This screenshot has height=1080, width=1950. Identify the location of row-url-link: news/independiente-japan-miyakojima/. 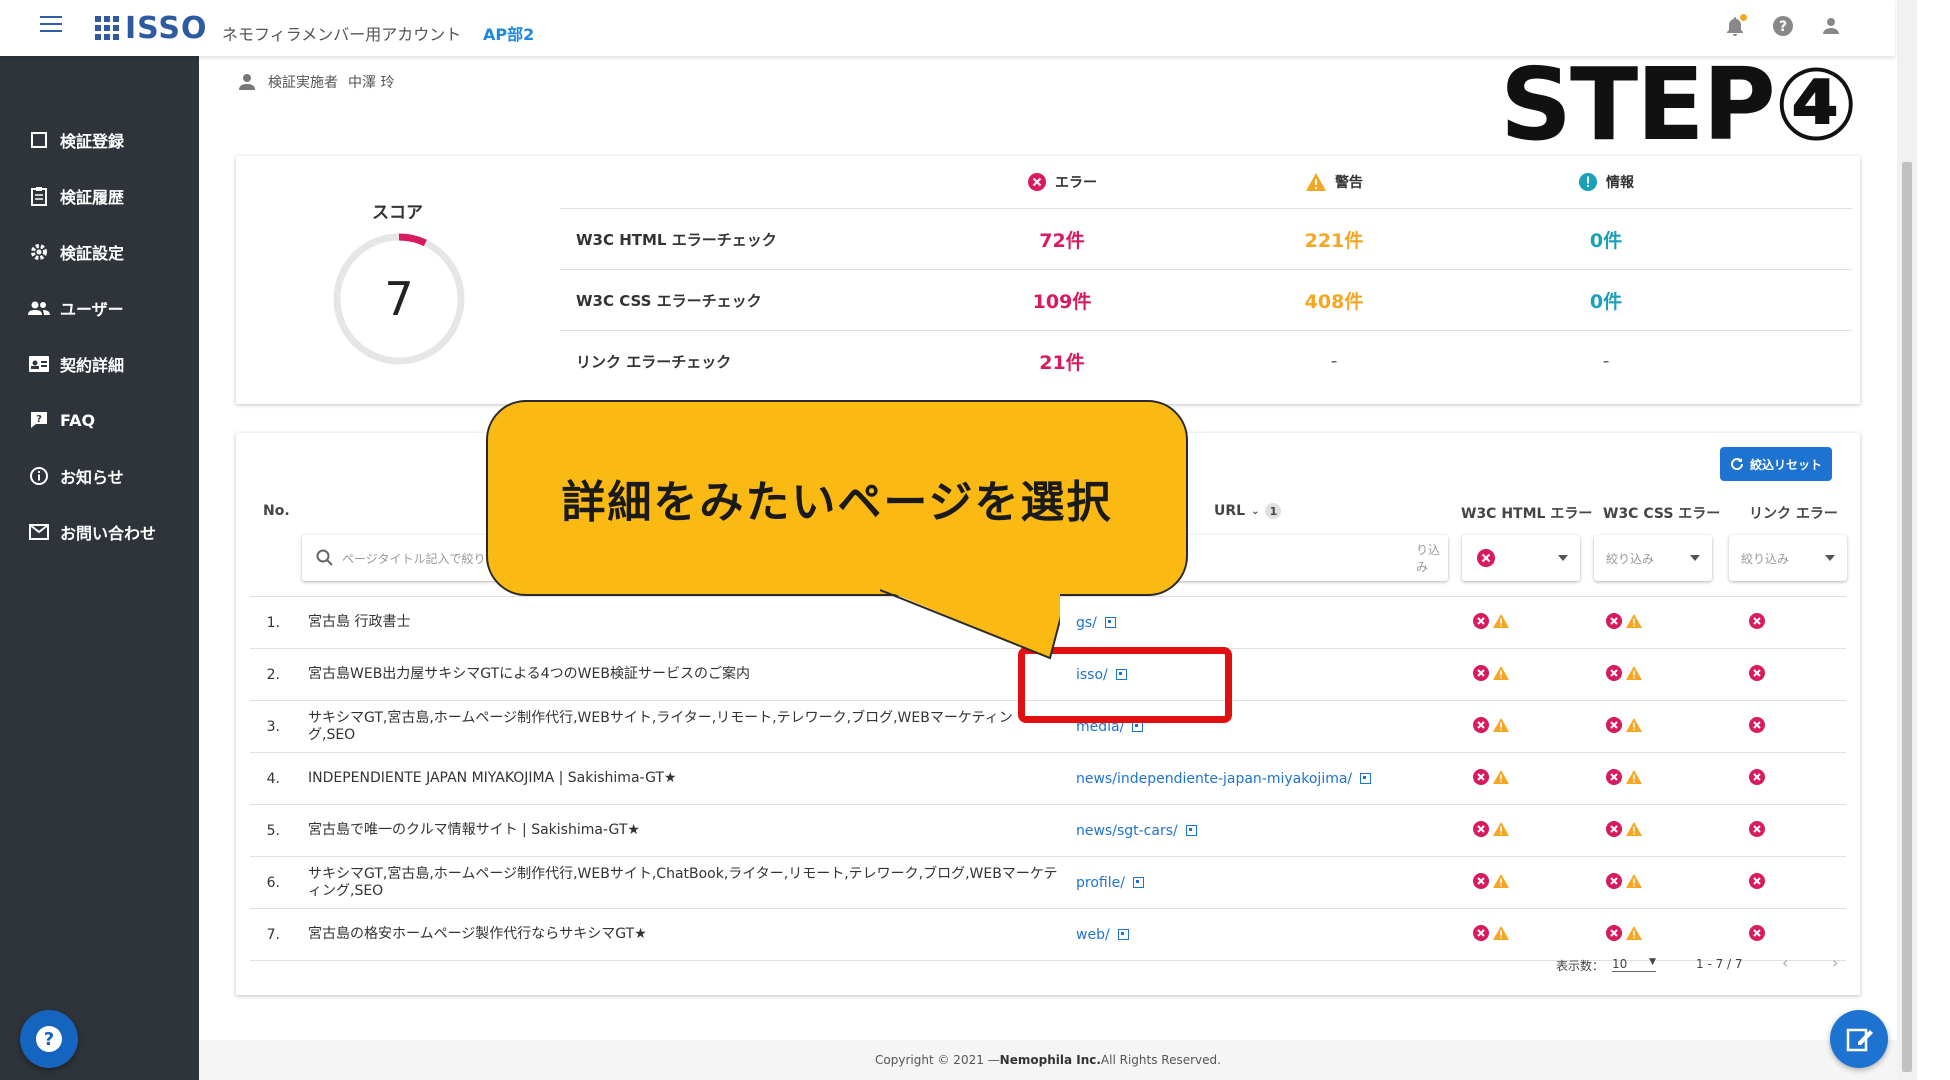
(1224, 778).